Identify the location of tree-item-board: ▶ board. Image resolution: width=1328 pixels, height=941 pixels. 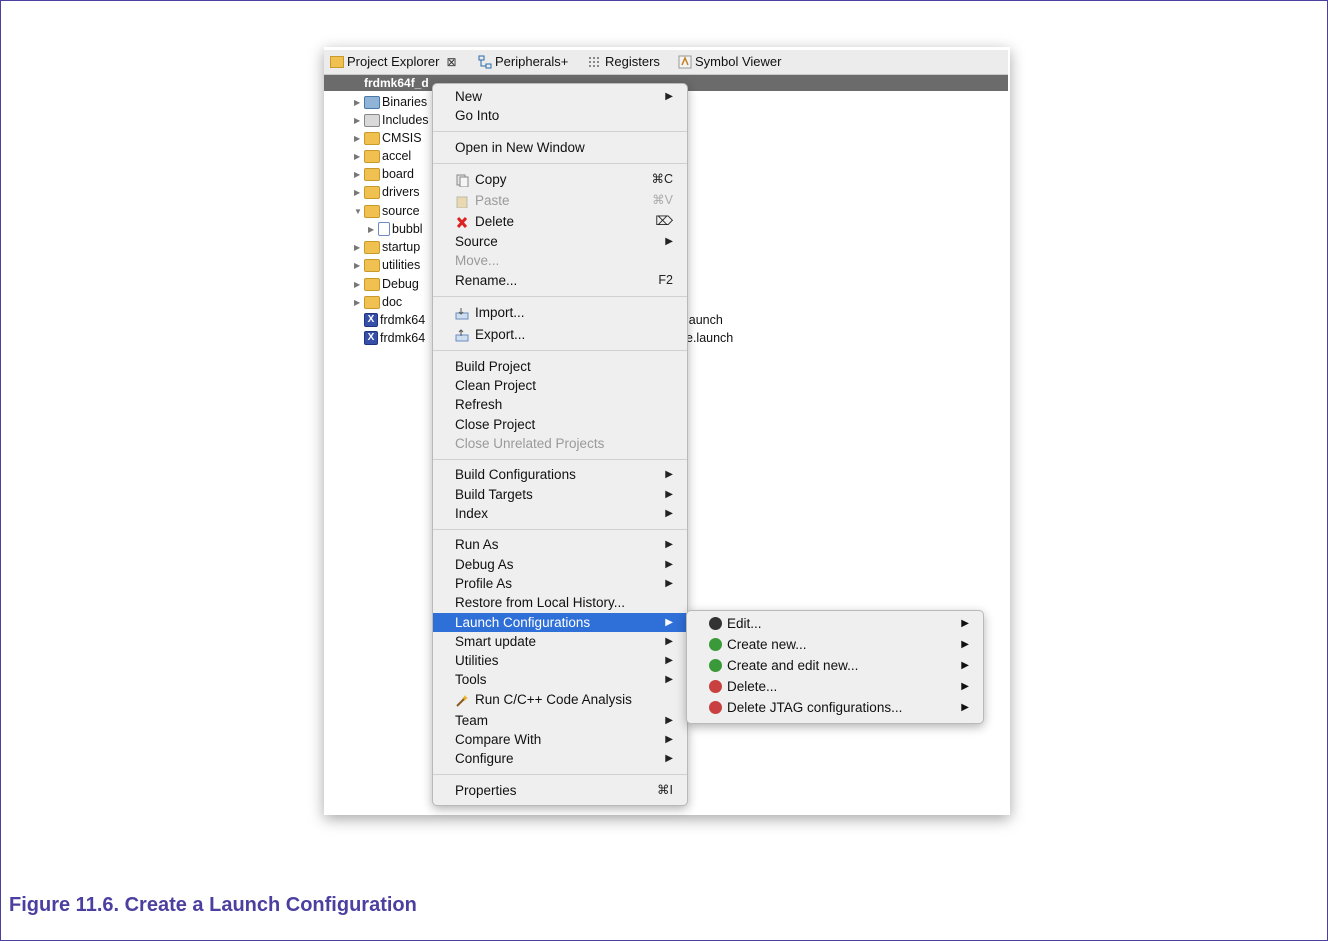
(384, 174).